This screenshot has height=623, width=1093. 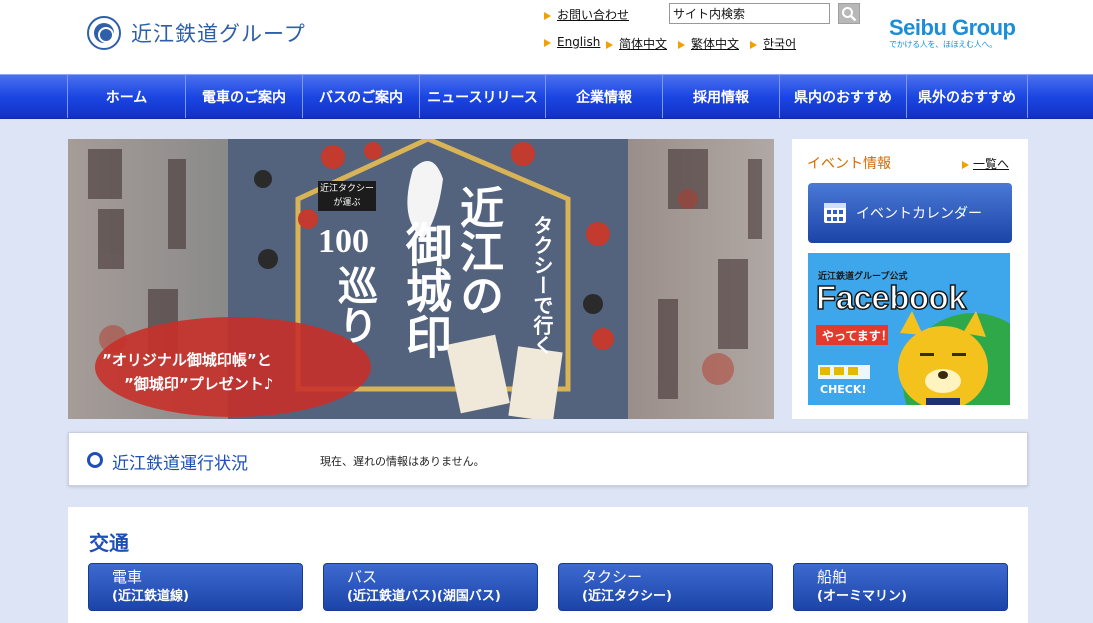 I want to click on nav-out-prefecture: 県外のおすすめ, so click(x=967, y=96).